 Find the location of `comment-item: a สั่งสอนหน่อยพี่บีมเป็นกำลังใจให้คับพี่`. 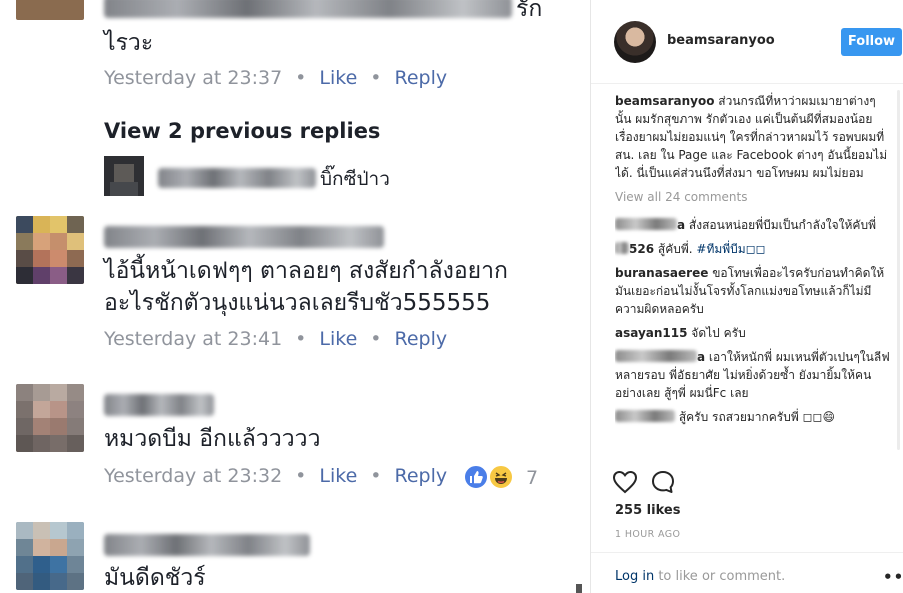

comment-item: a สั่งสอนหน่อยพี่บีมเป็นกำลังใจให้คับพี่ is located at coordinates (755, 225).